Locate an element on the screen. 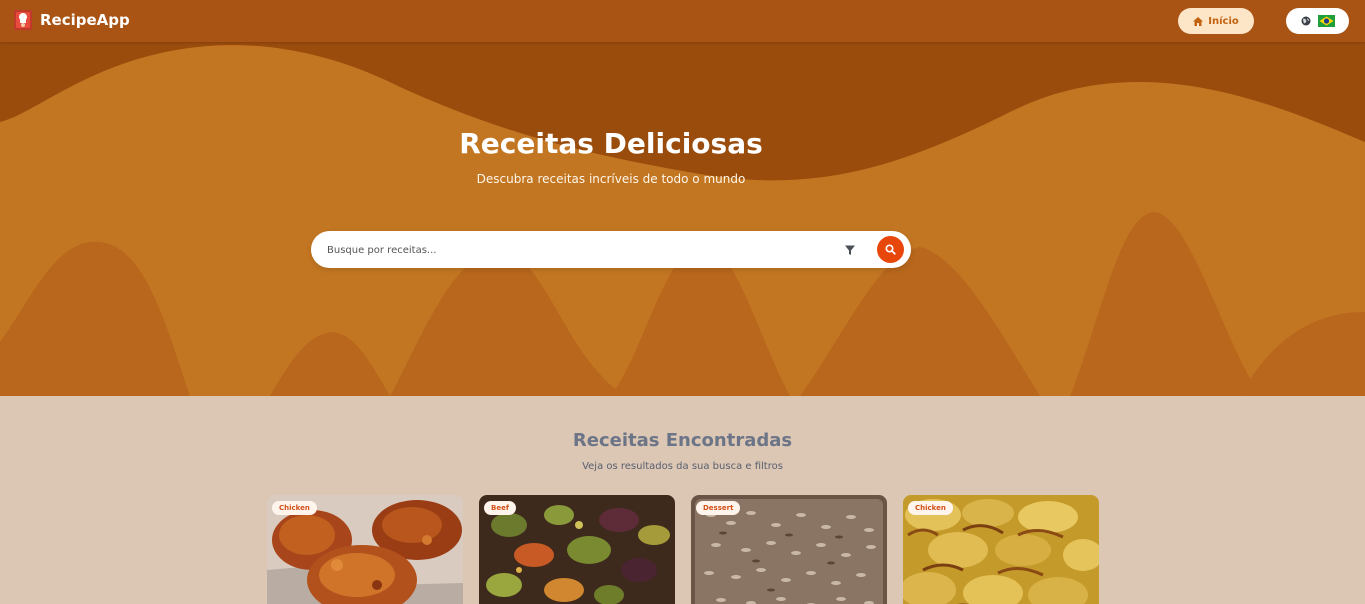 This screenshot has height=604, width=1365. home-button: Início is located at coordinates (1216, 21).